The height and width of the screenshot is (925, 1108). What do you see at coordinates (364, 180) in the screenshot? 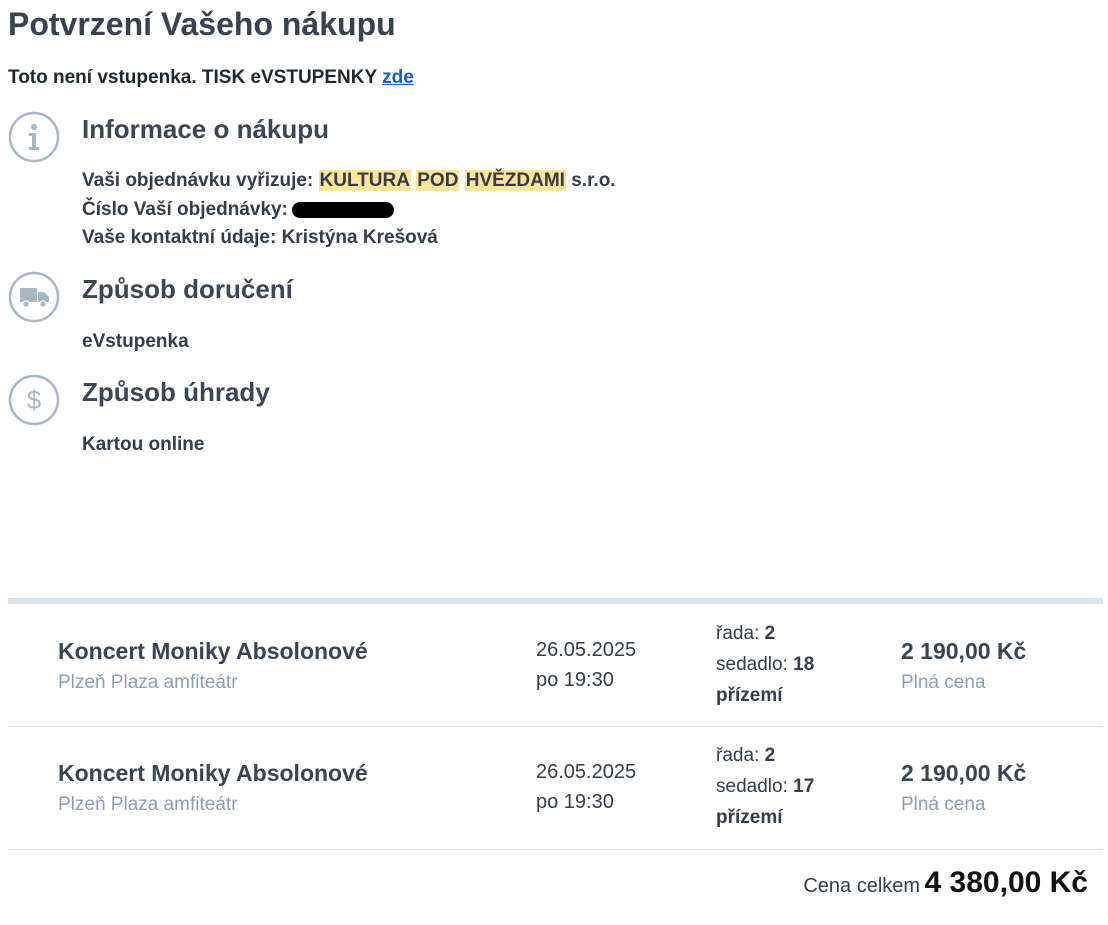
I see `handler-word-1: KULTURA` at bounding box center [364, 180].